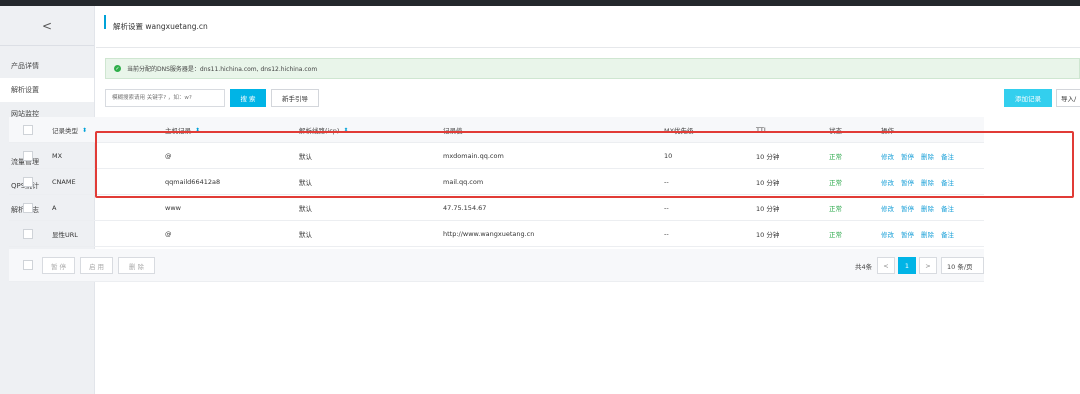 Image resolution: width=1080 pixels, height=394 pixels. Describe the element at coordinates (962, 265) in the screenshot. I see `page-size-select: 10 条/页` at that location.